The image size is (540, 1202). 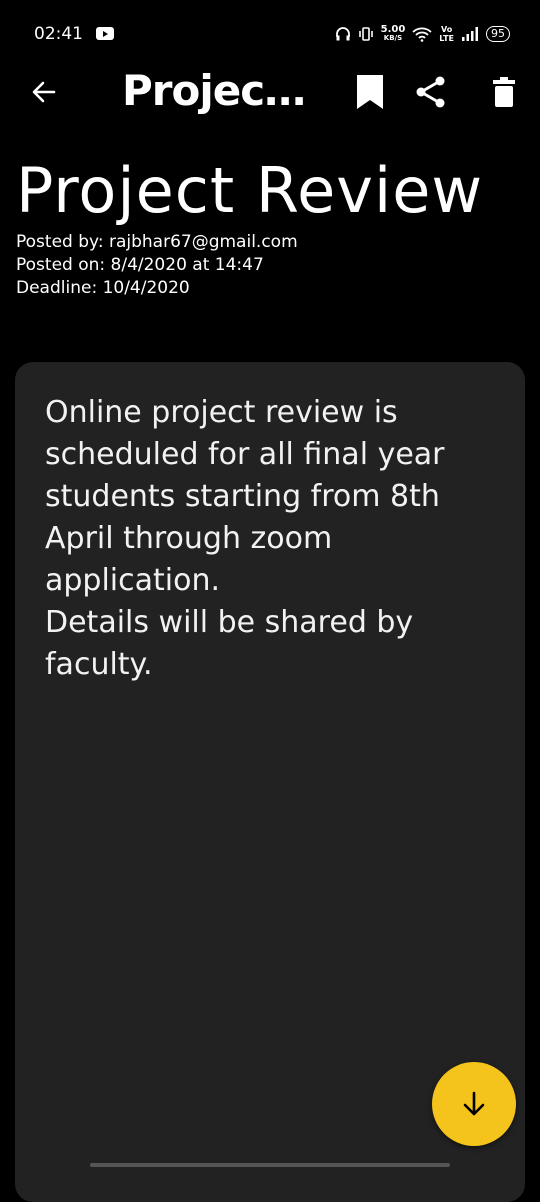 I want to click on delete-button, so click(x=504, y=92).